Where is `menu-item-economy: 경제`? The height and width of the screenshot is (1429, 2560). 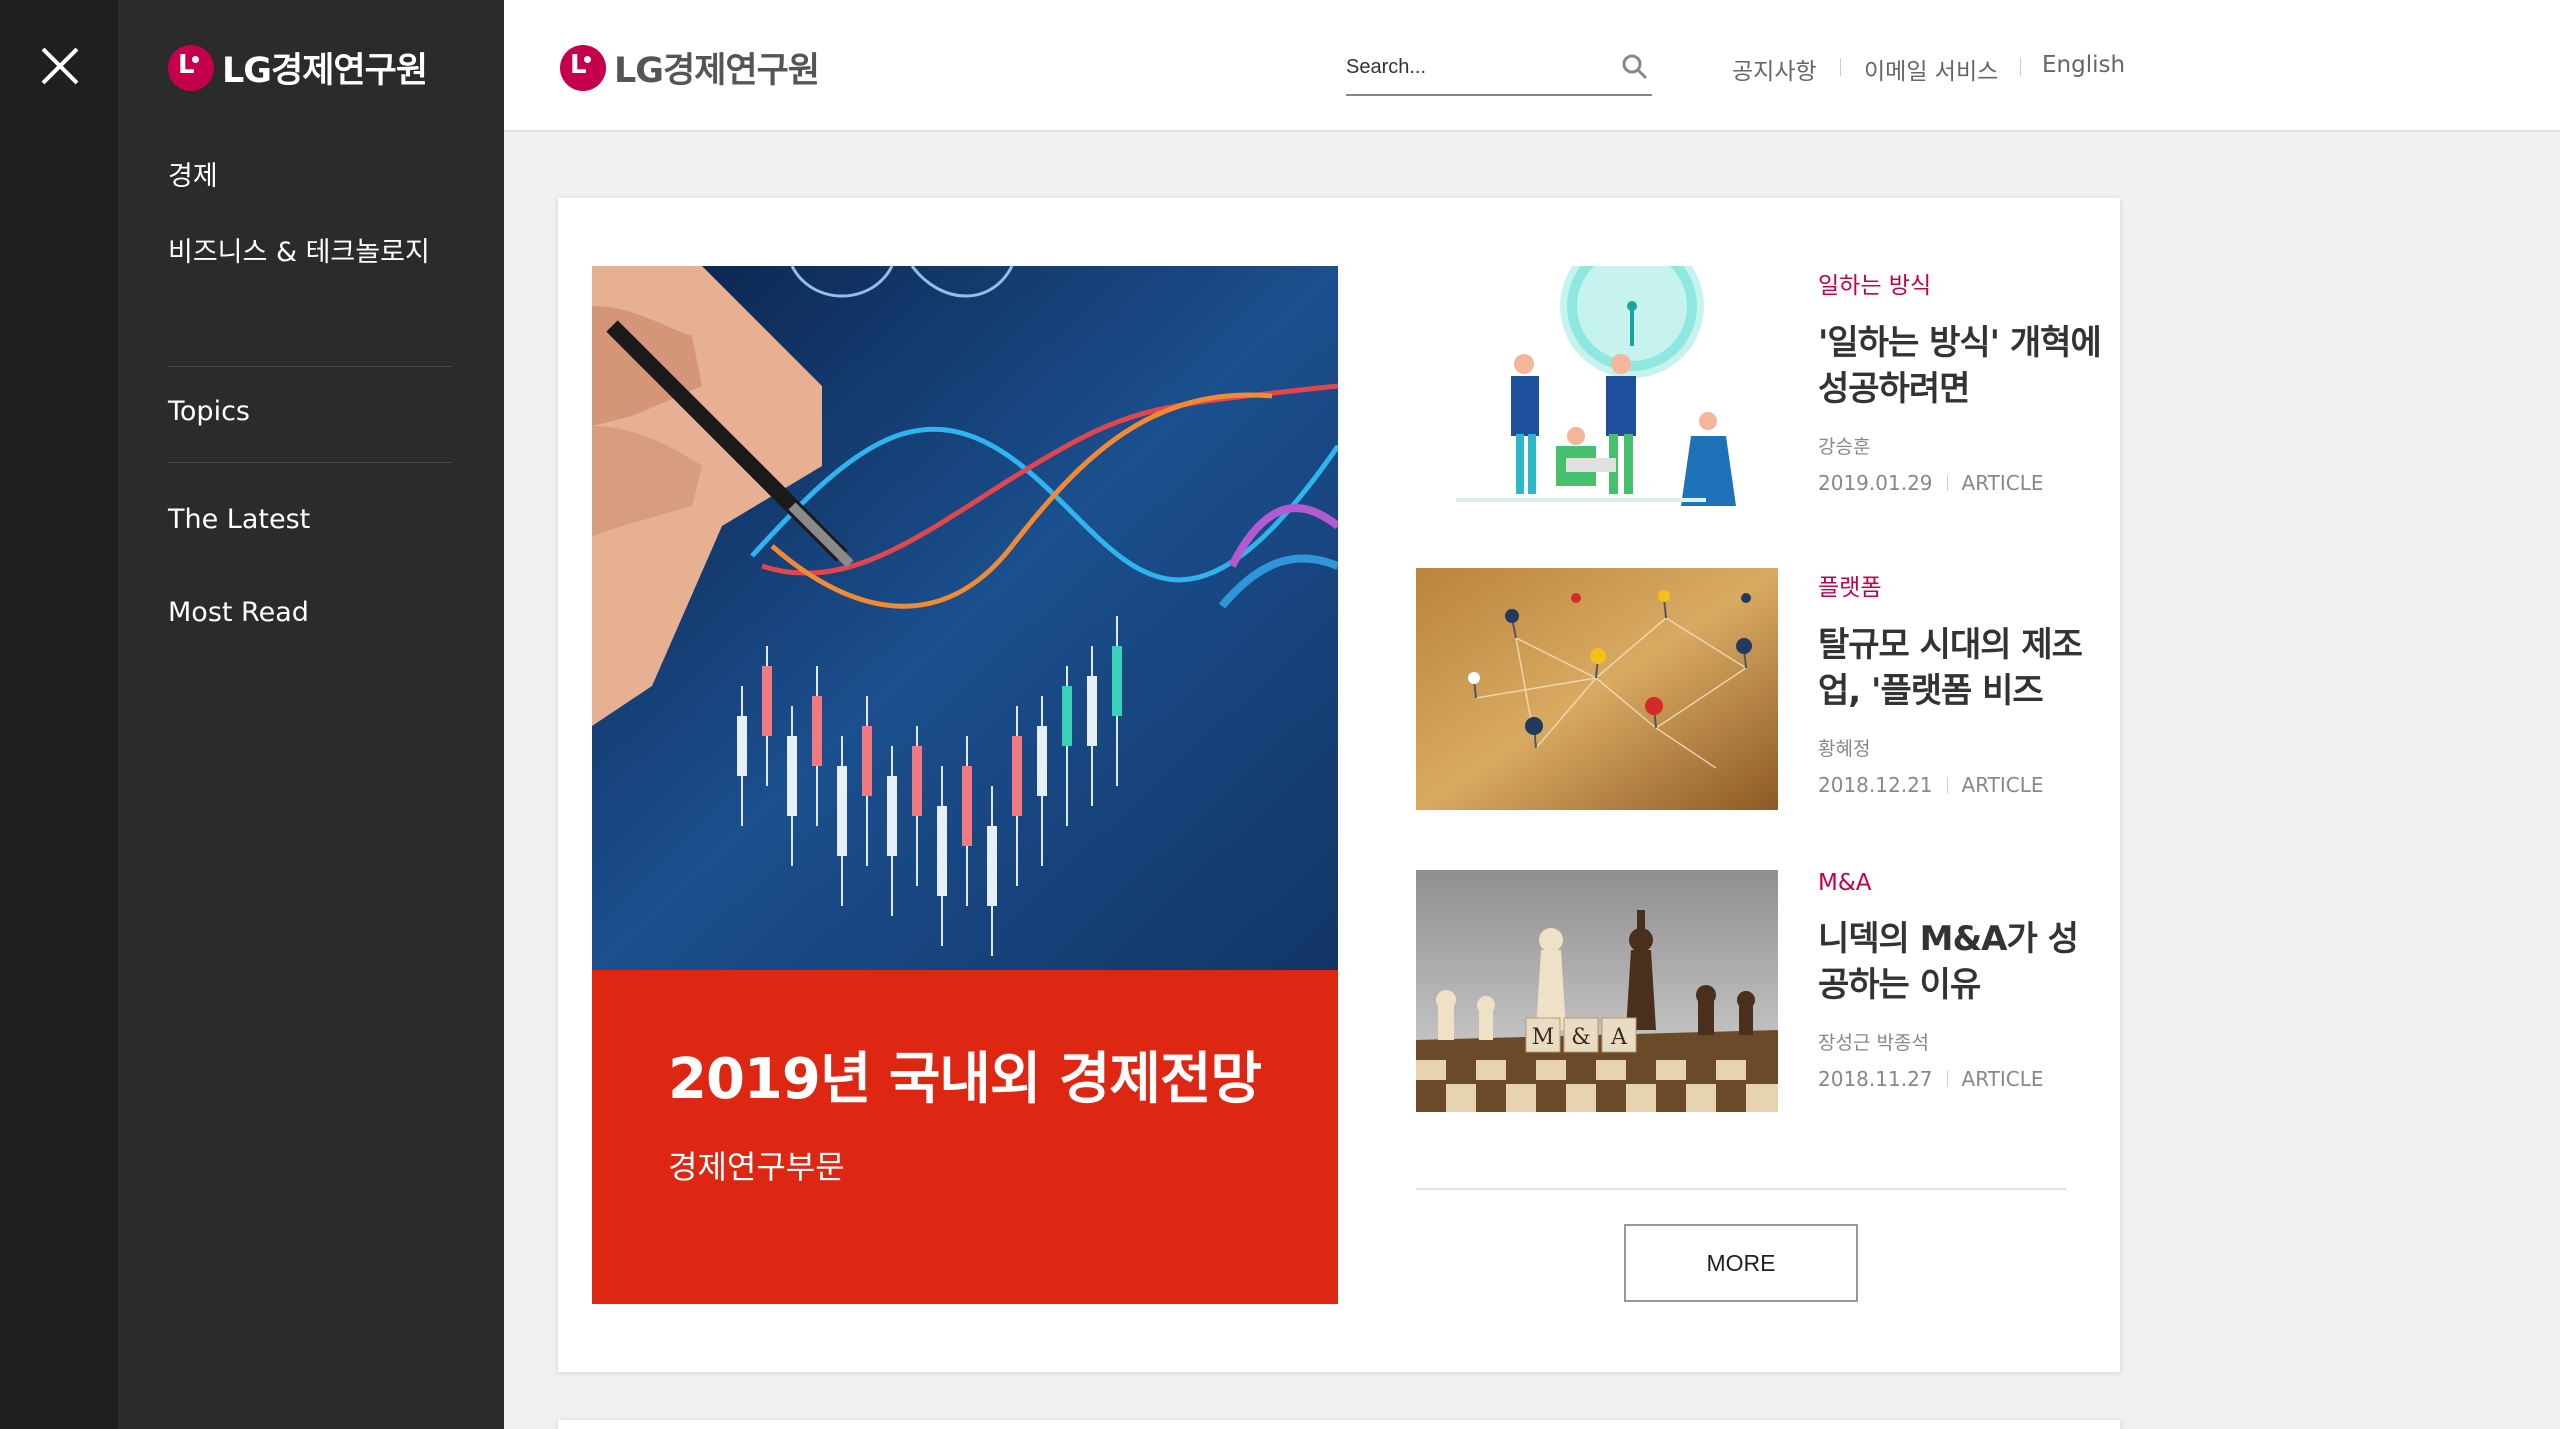
menu-item-economy: 경제 is located at coordinates (193, 173).